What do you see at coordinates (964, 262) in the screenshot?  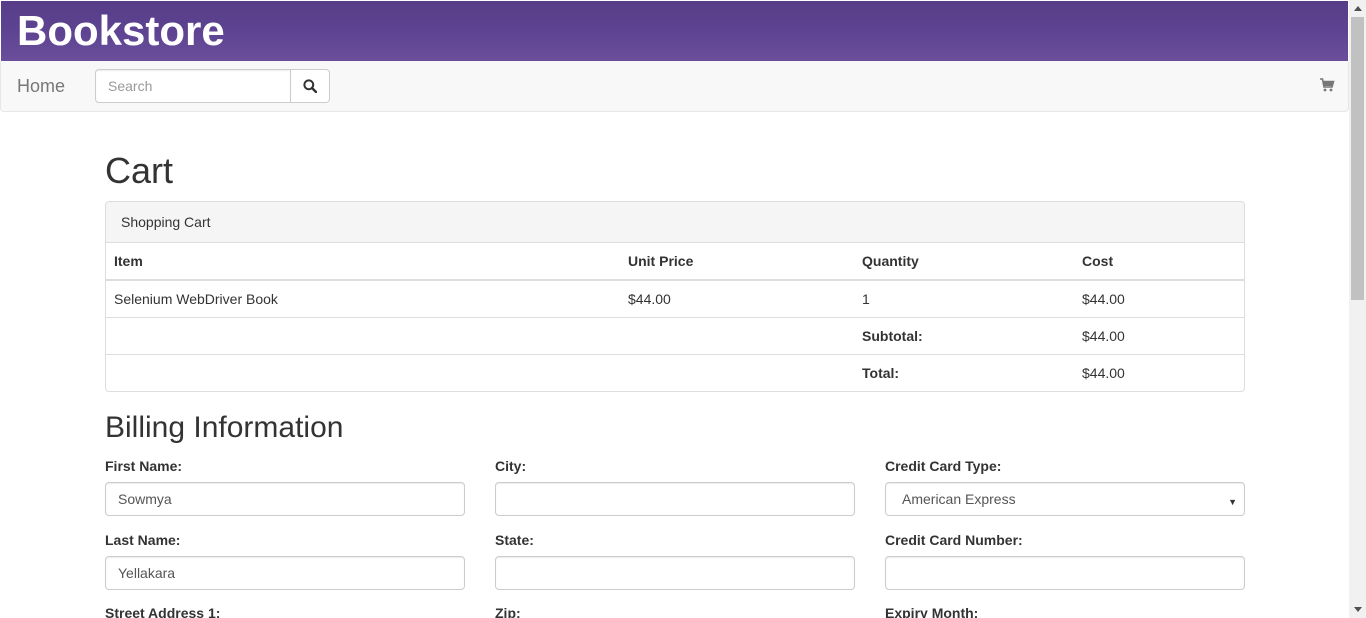 I see `column-header-quantity: Quantity` at bounding box center [964, 262].